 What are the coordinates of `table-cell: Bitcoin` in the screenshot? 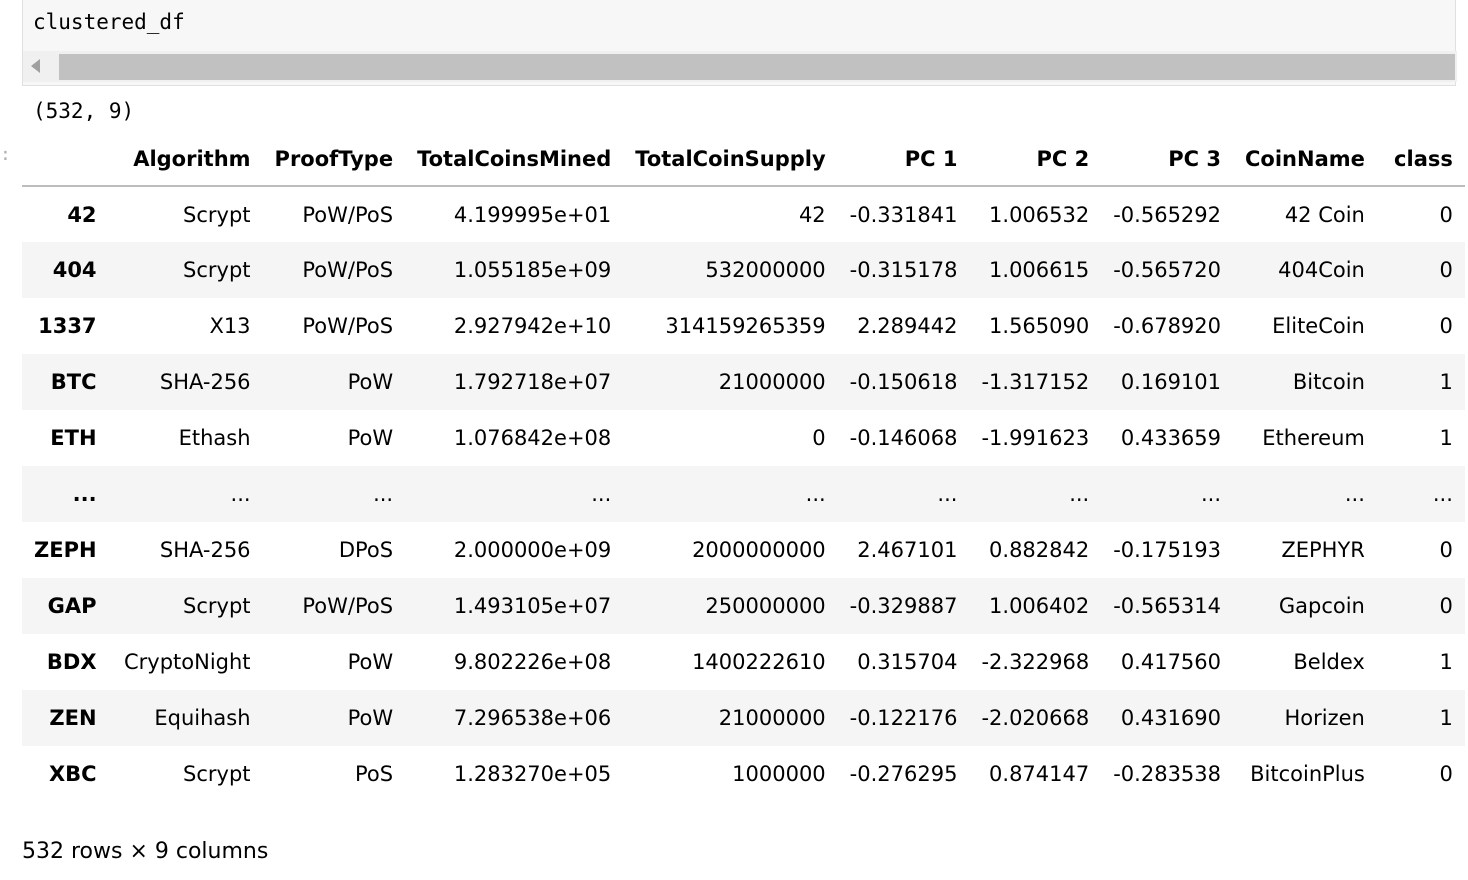 It's located at (1328, 382).